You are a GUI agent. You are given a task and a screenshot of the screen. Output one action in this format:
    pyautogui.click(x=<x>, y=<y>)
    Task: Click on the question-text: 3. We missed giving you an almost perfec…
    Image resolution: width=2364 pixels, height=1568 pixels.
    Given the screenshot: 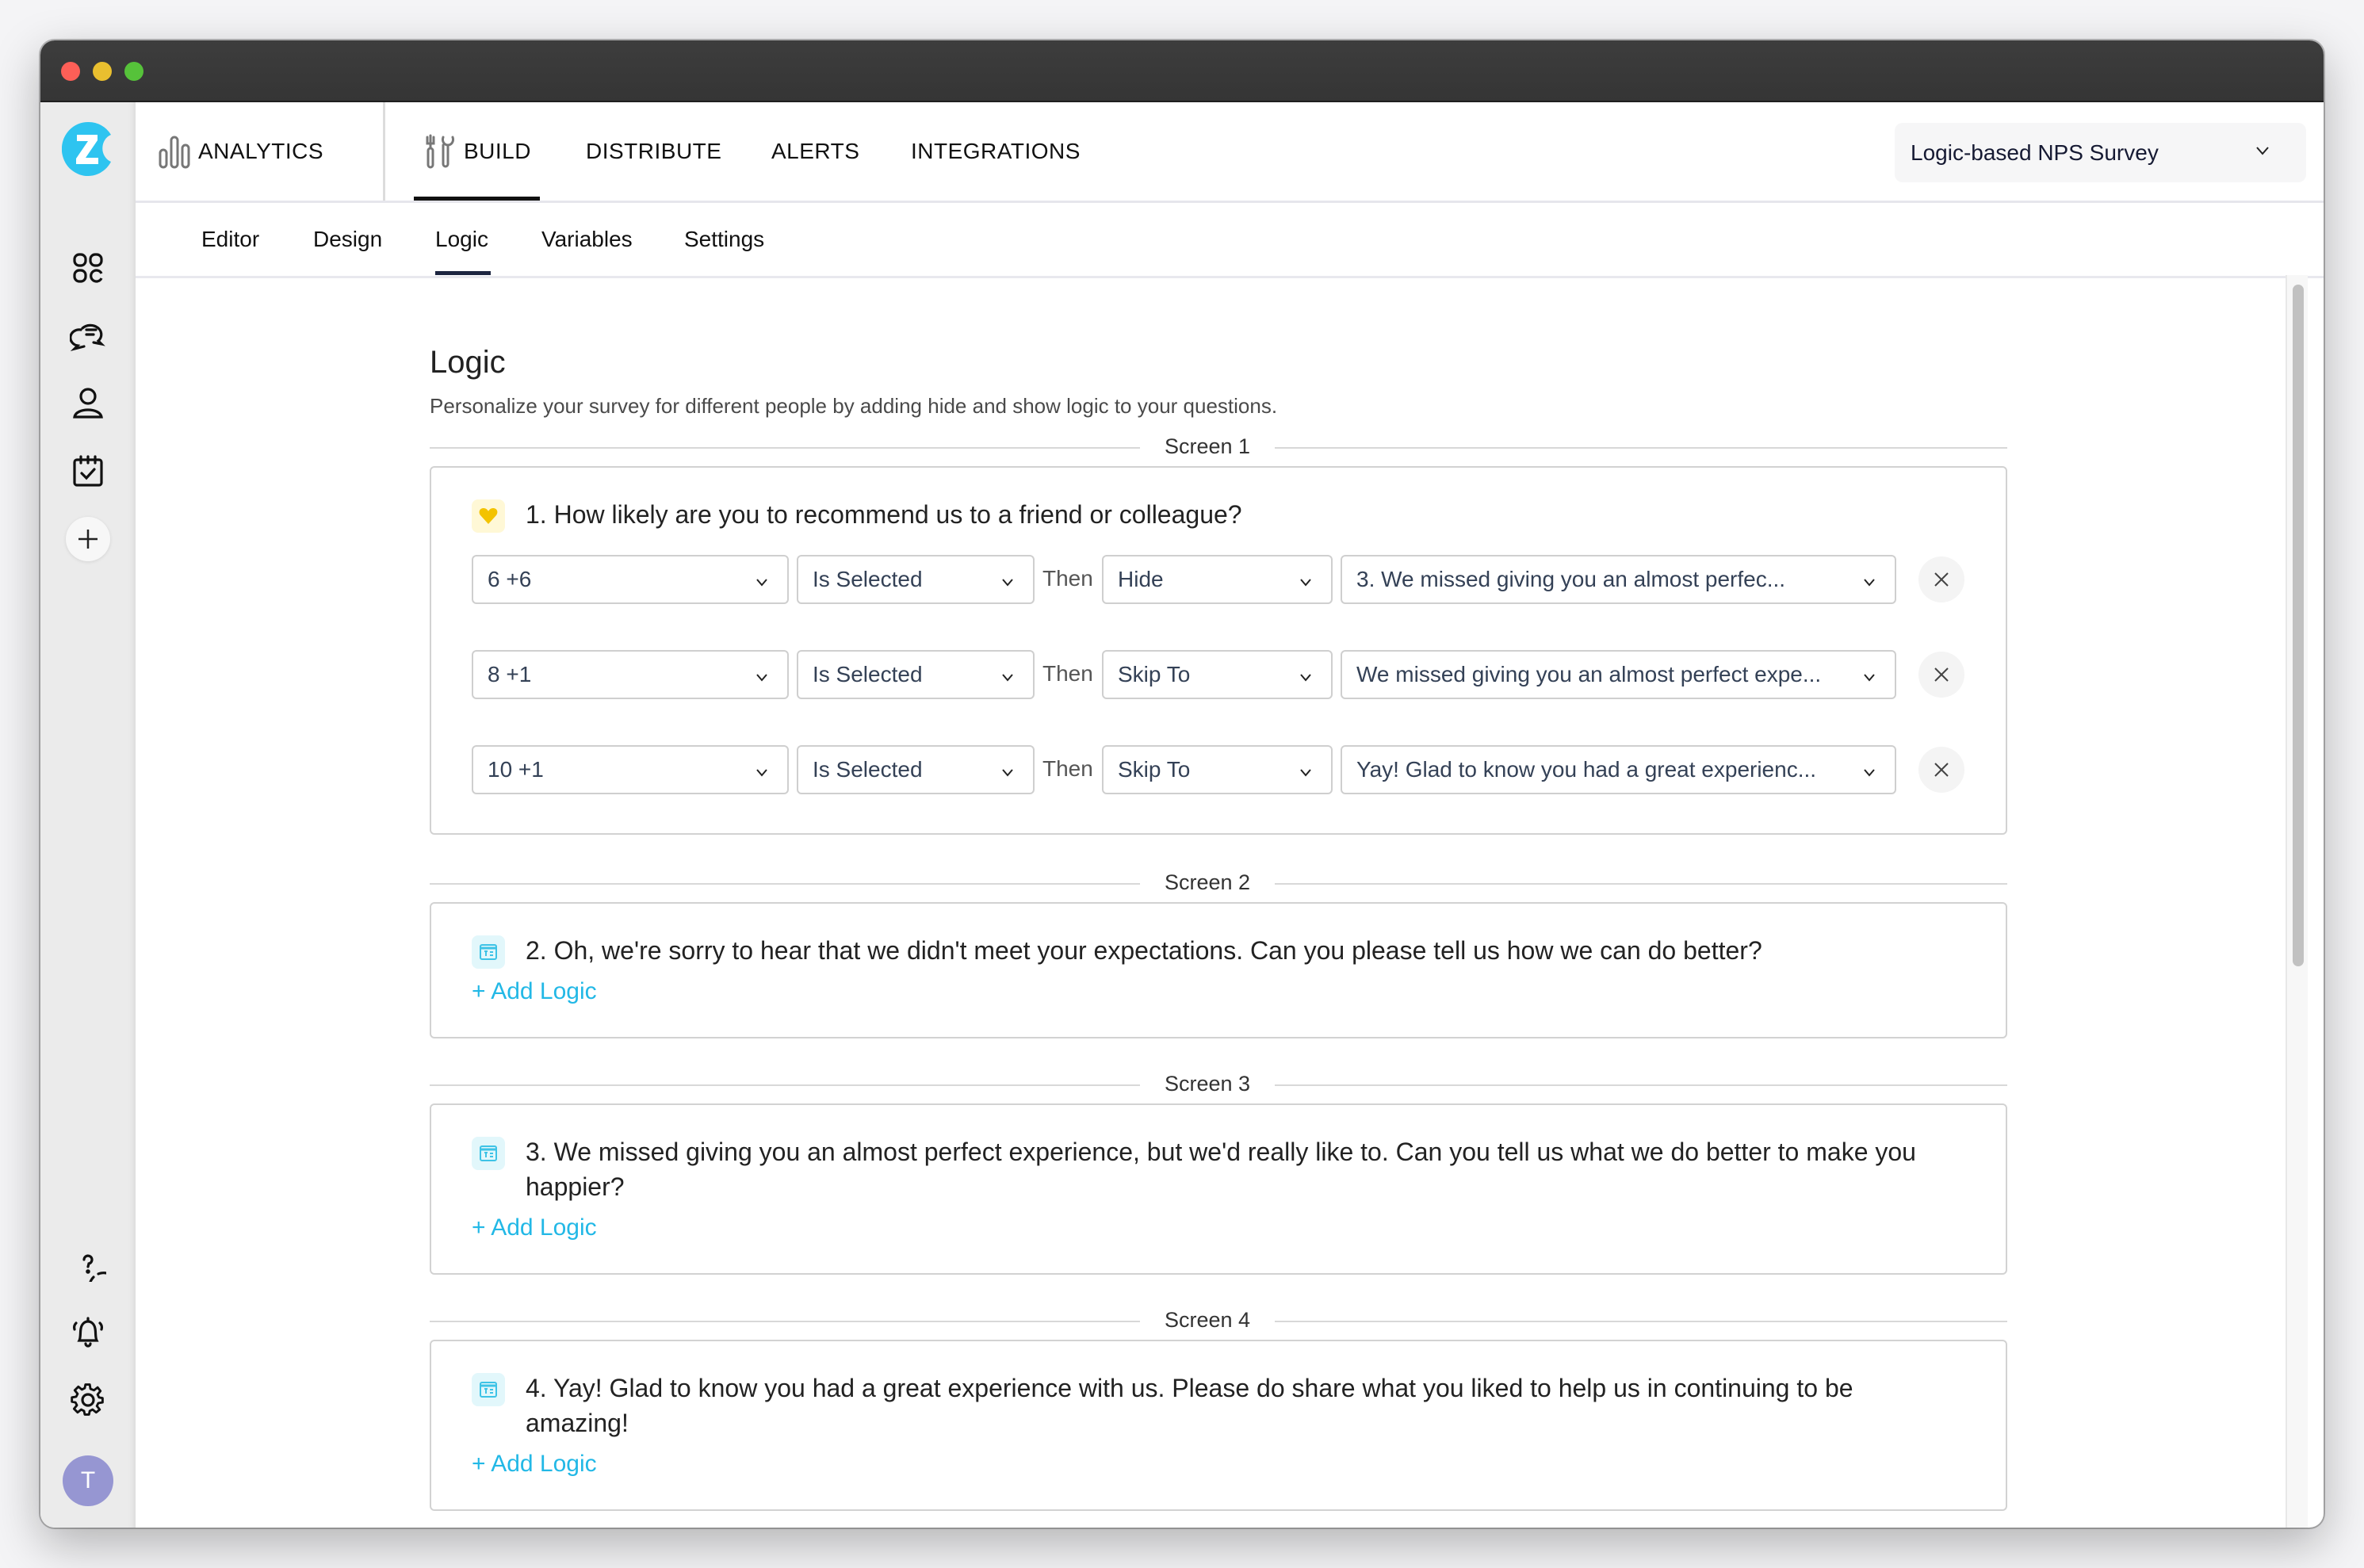 What is the action you would take?
    pyautogui.click(x=1221, y=1169)
    